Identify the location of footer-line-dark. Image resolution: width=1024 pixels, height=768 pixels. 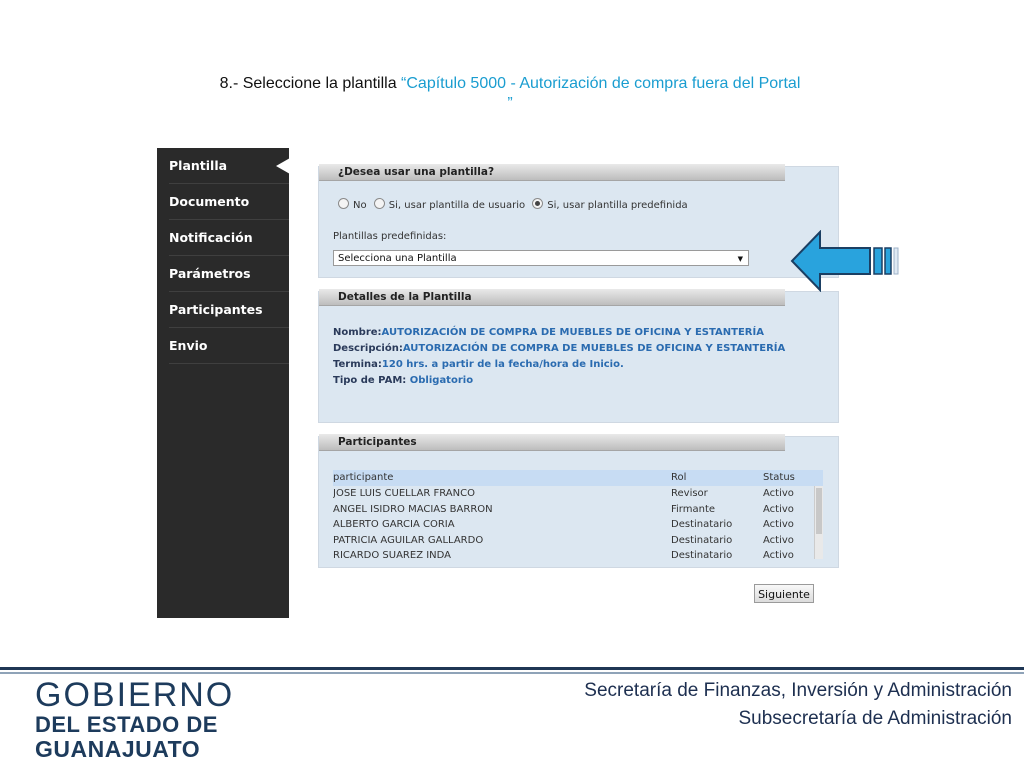
(512, 668).